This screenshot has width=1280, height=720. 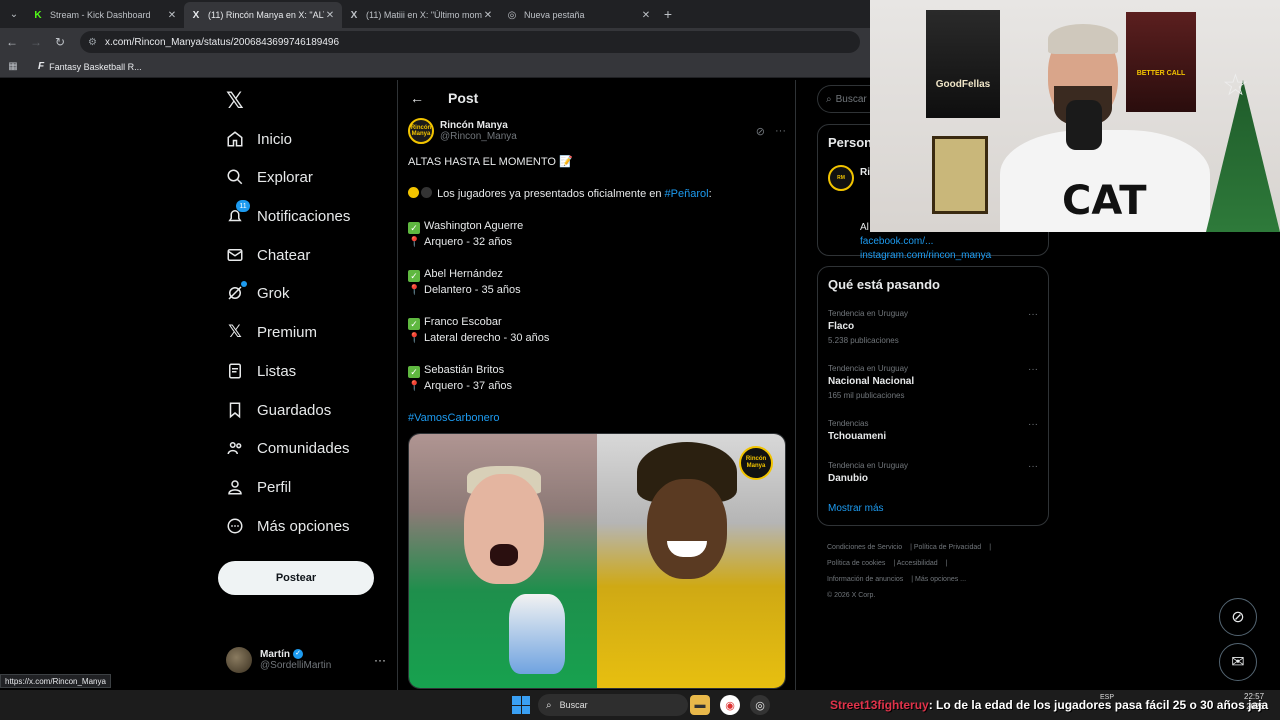 What do you see at coordinates (865, 579) in the screenshot?
I see `footer-link: Información de anuncios` at bounding box center [865, 579].